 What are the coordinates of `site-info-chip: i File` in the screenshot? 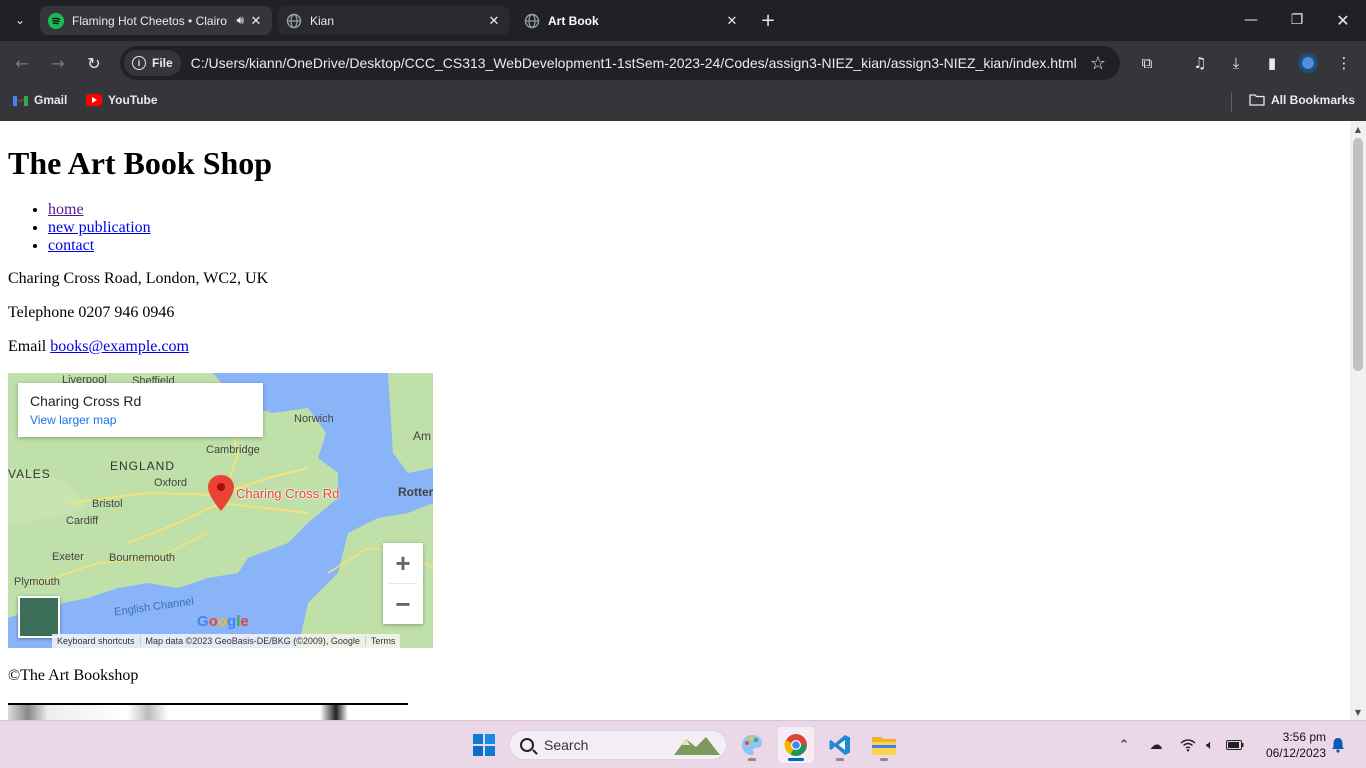 It's located at (152, 63).